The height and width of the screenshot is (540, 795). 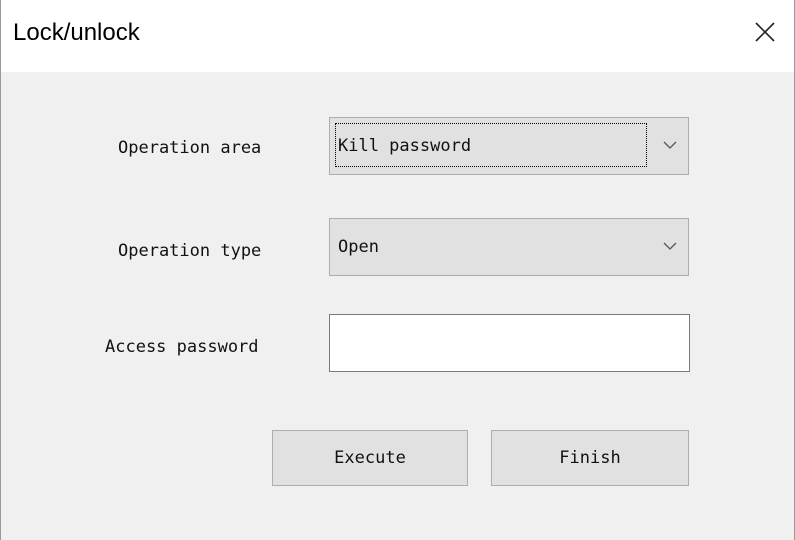 I want to click on title-bar: Lock/unlock, so click(x=397, y=36).